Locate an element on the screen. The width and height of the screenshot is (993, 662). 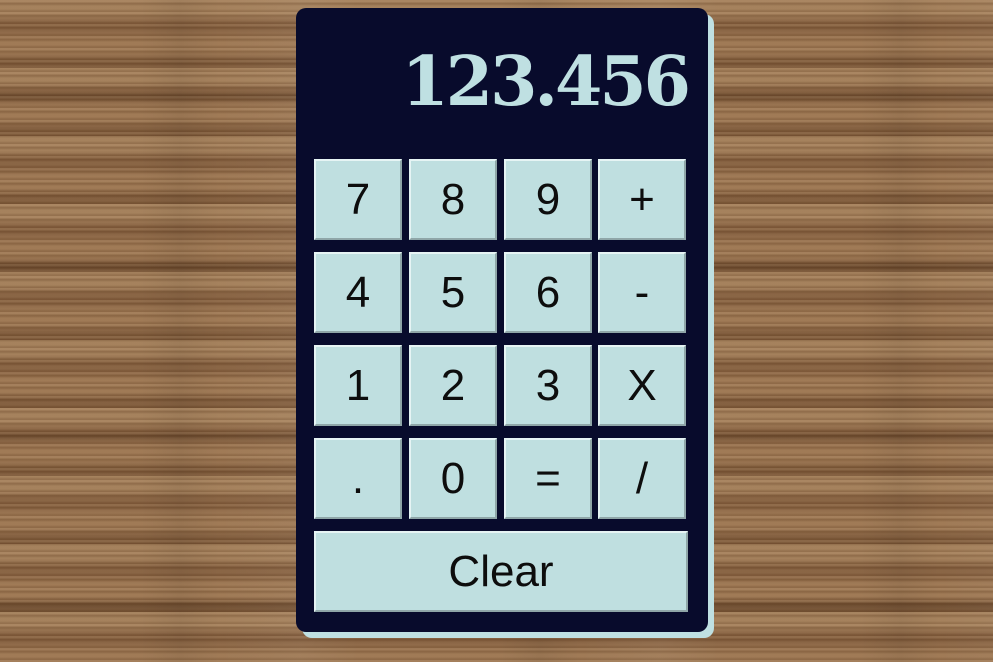
key-divide: / is located at coordinates (642, 478).